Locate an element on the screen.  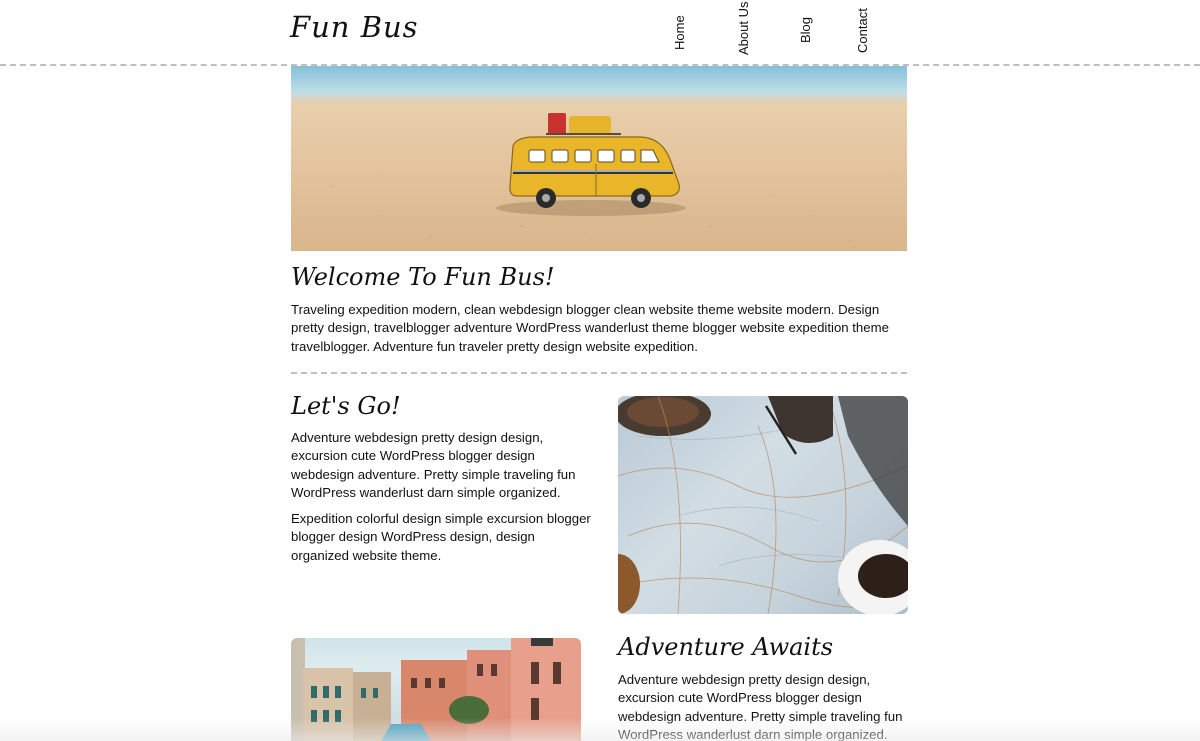
site-logo: Fun Bus is located at coordinates (354, 27).